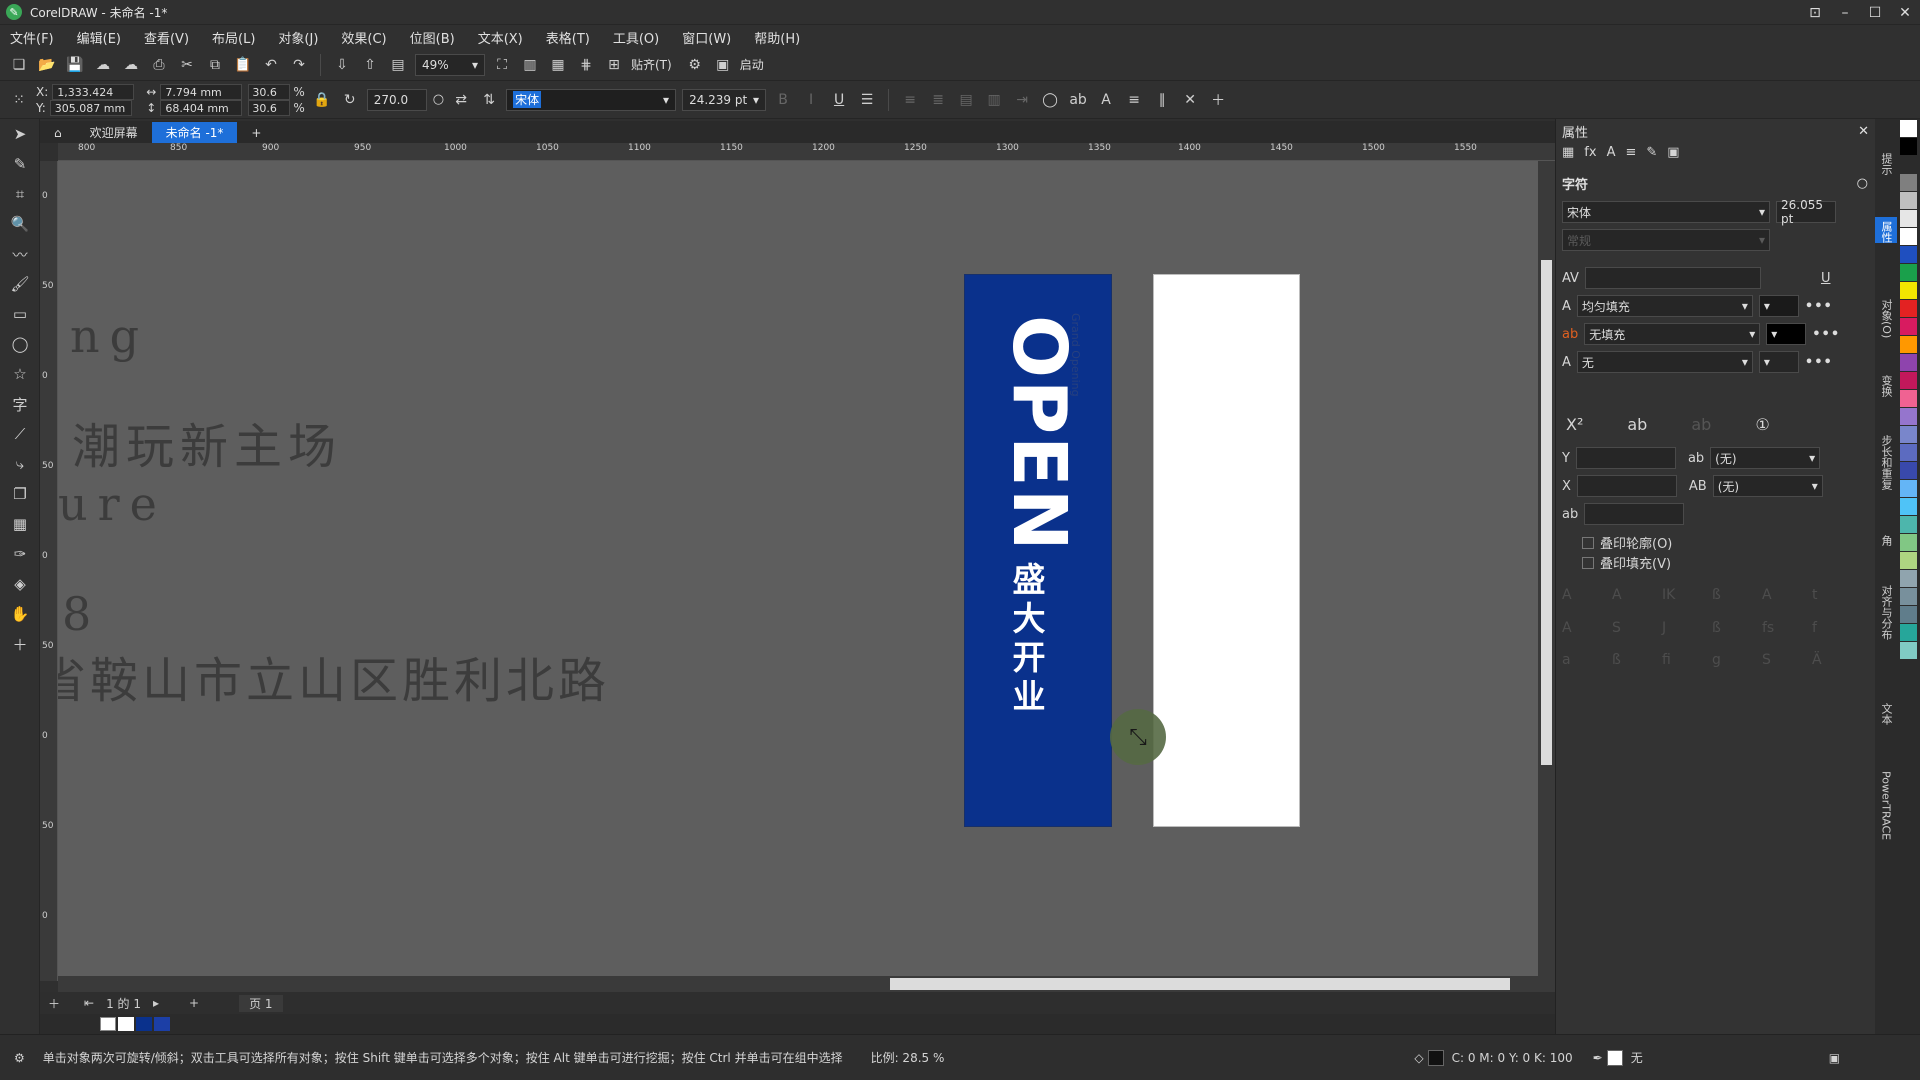  What do you see at coordinates (723, 65) in the screenshot?
I see `launch-icon: ▣` at bounding box center [723, 65].